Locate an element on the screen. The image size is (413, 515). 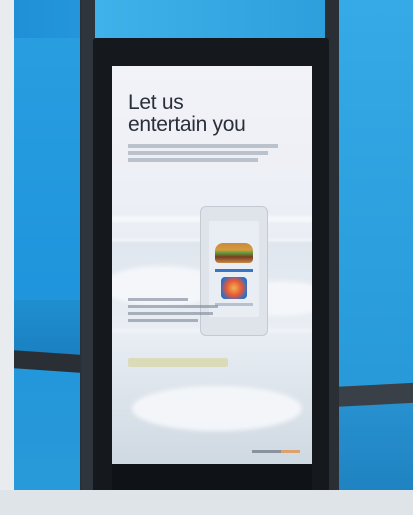
brand-logo-blurred is located at coordinates (276, 451).